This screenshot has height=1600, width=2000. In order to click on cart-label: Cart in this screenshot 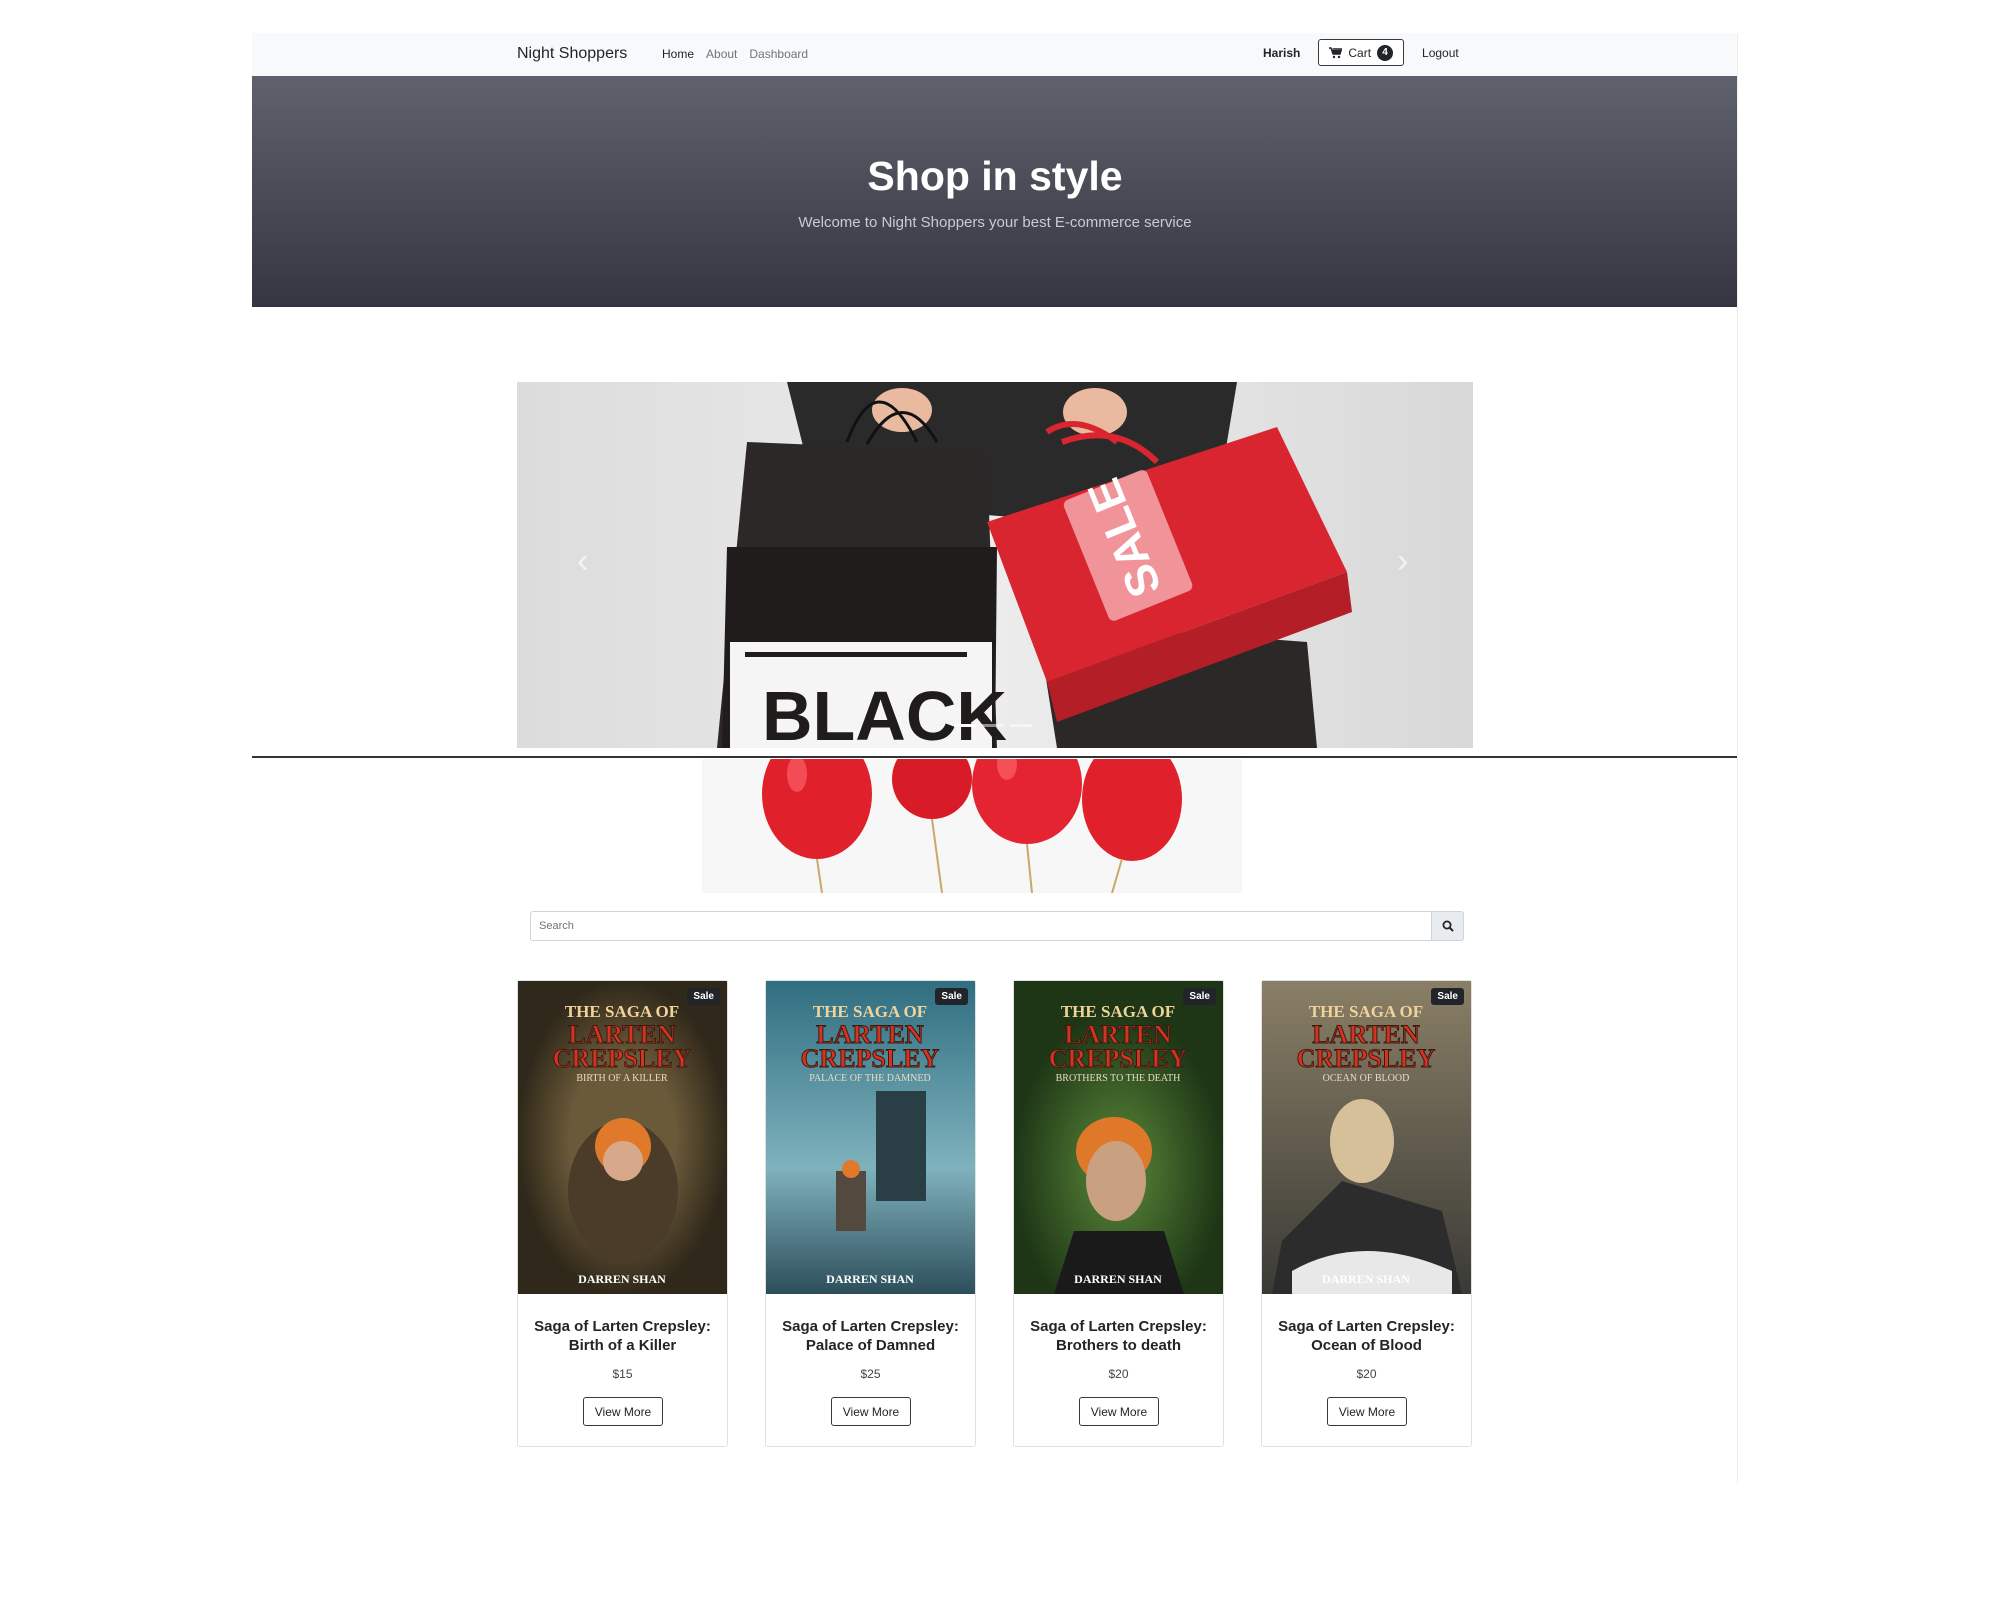, I will do `click(1360, 52)`.